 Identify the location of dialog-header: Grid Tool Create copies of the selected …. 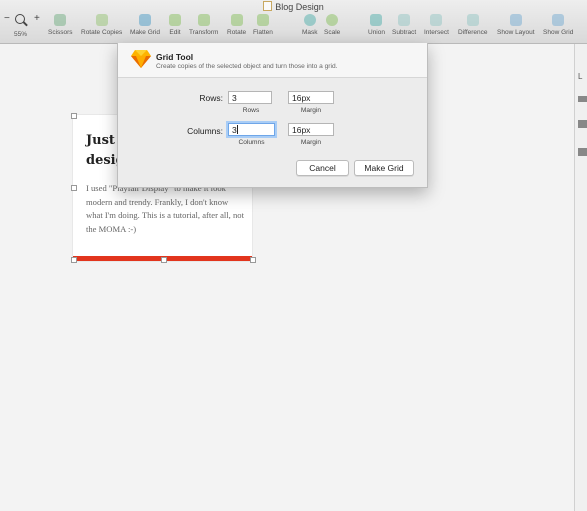
(272, 60).